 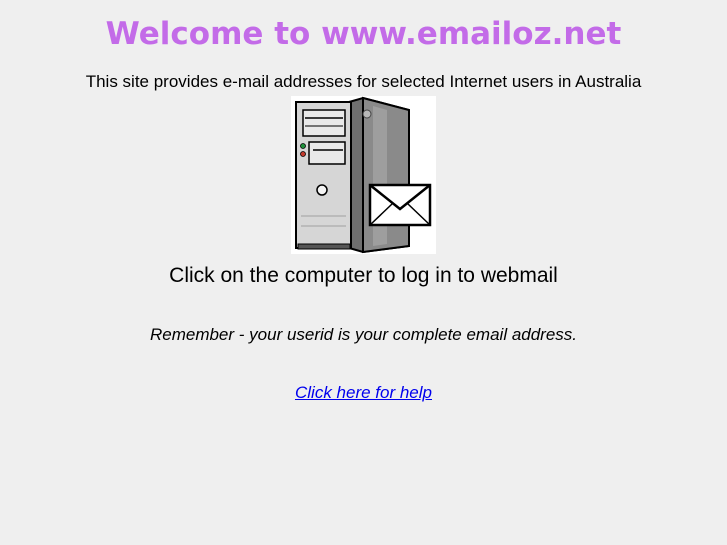 I want to click on page-title: Welcome to www.emailoz.net, so click(x=363, y=34).